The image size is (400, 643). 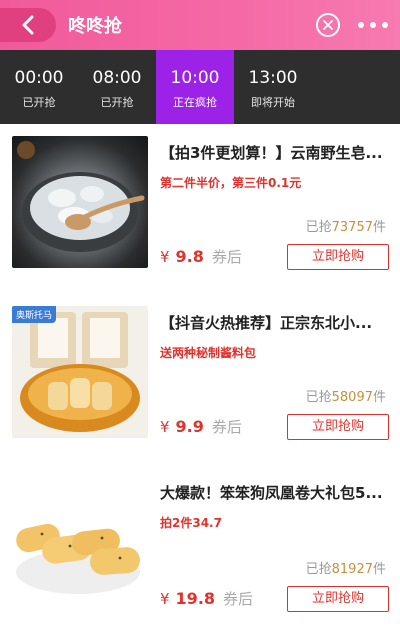 I want to click on app-header: 咚咚抢, so click(x=200, y=25).